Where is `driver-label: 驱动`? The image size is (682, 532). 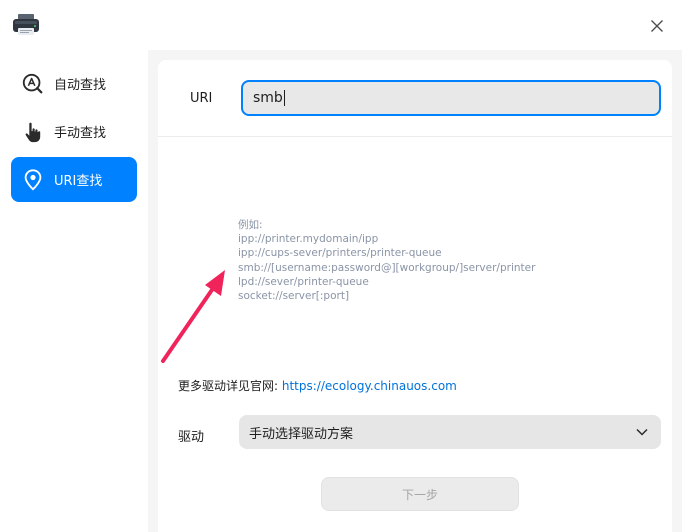 driver-label: 驱动 is located at coordinates (191, 437).